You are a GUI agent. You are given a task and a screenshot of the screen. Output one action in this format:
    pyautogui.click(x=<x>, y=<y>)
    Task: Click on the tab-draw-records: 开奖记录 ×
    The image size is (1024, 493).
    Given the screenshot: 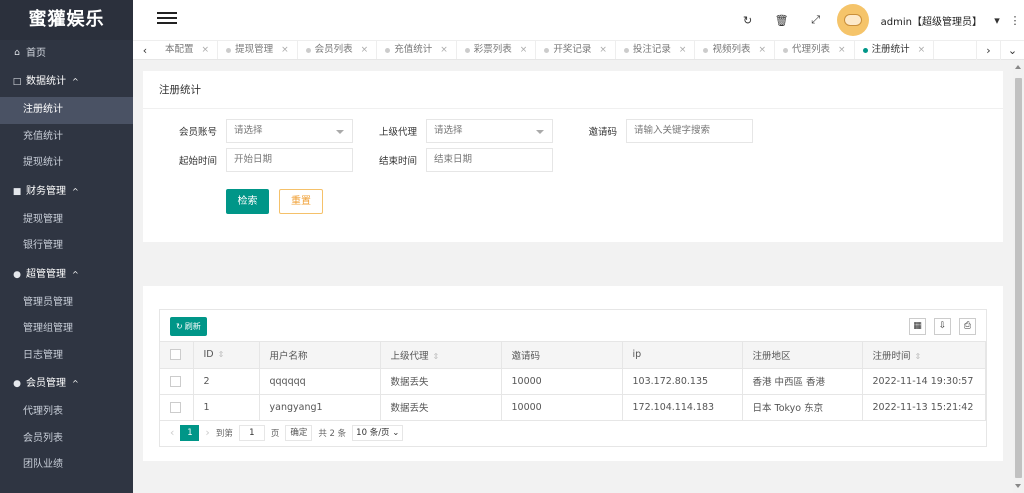 What is the action you would take?
    pyautogui.click(x=576, y=50)
    